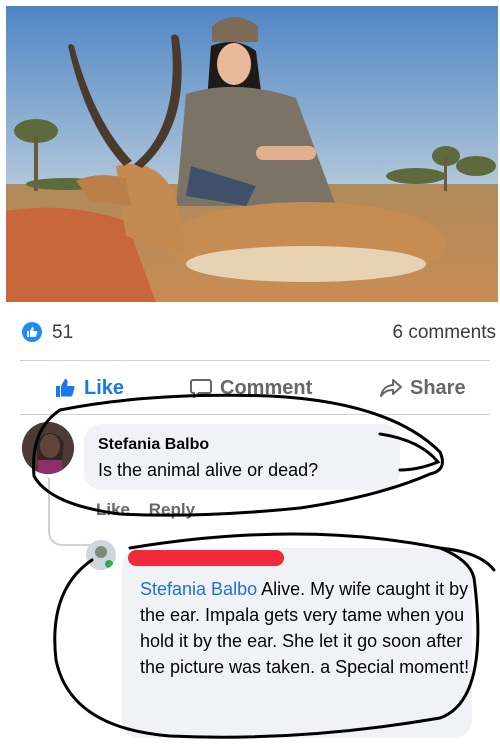 Image resolution: width=500 pixels, height=744 pixels. I want to click on share-icon, so click(391, 388).